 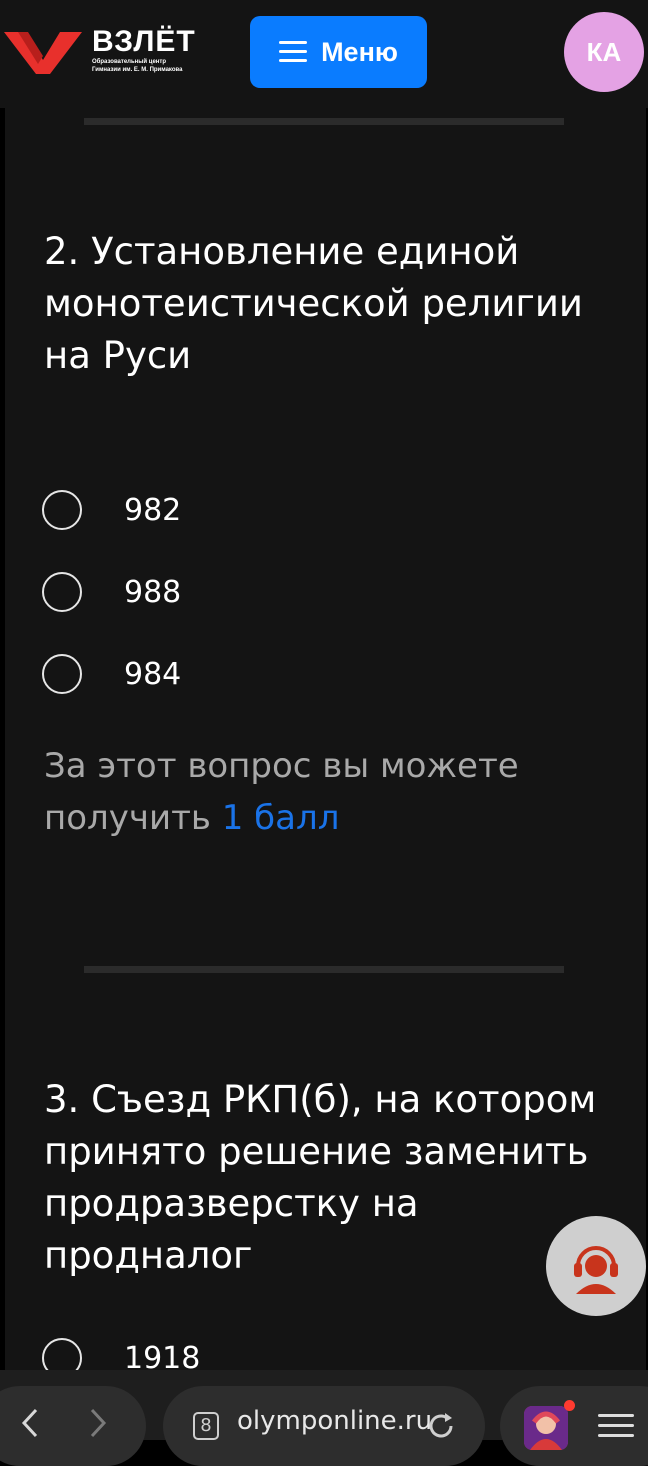 I want to click on option-q2-988: 988, so click(x=111, y=592).